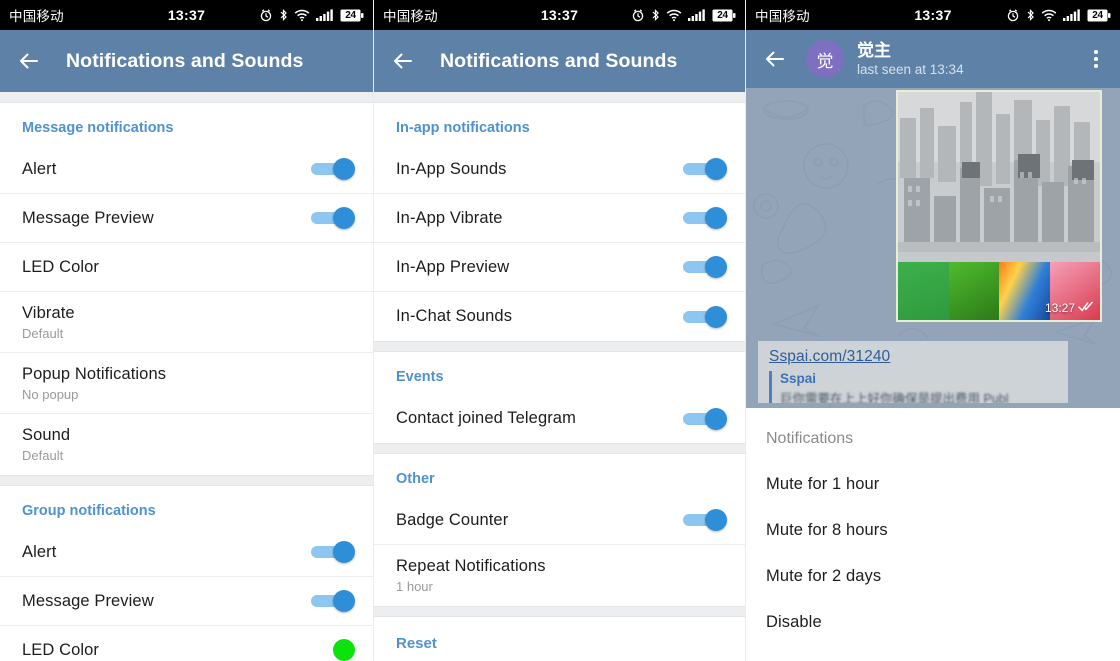 The image size is (1120, 661). What do you see at coordinates (186, 322) in the screenshot?
I see `row-vibrate: Vibrate Default` at bounding box center [186, 322].